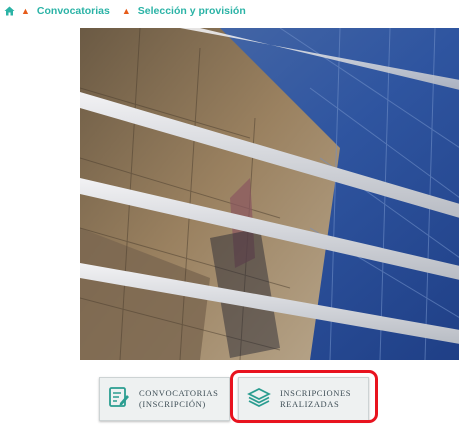 The image size is (459, 425). What do you see at coordinates (316, 398) in the screenshot?
I see `inscripciones-button-label: INSCRIPCIONES REALIZADAS` at bounding box center [316, 398].